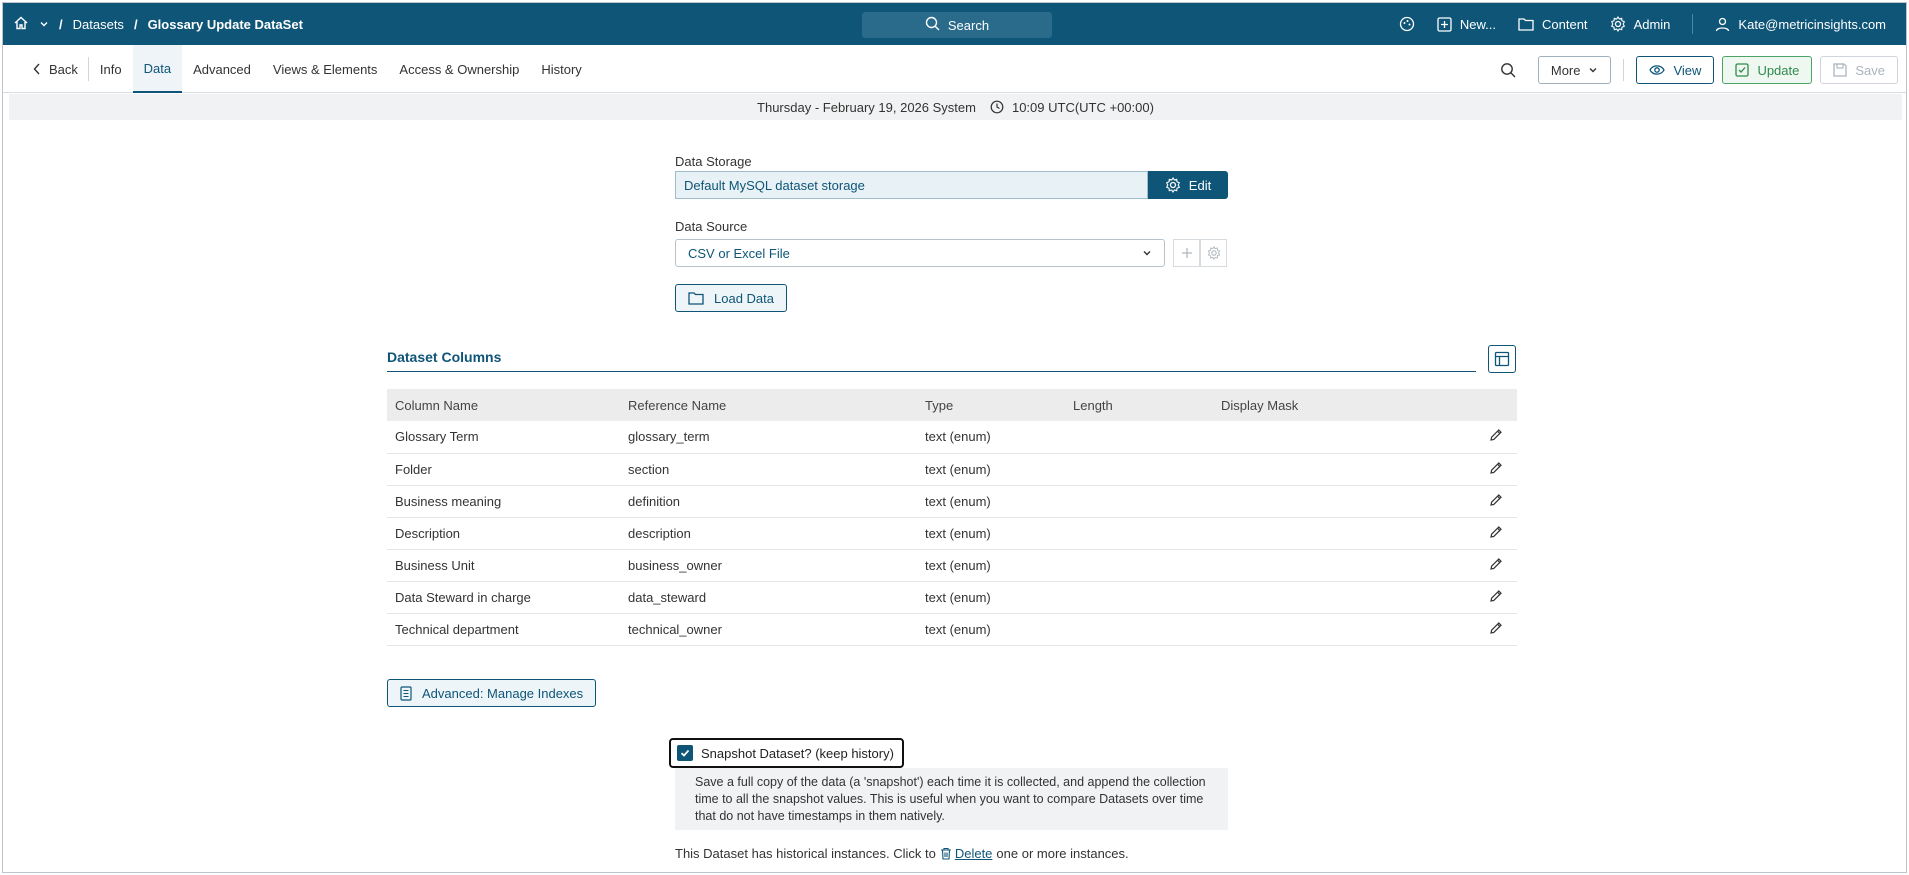 This screenshot has height=875, width=1909. Describe the element at coordinates (713, 161) in the screenshot. I see `data-storage-label: Data Storage` at that location.